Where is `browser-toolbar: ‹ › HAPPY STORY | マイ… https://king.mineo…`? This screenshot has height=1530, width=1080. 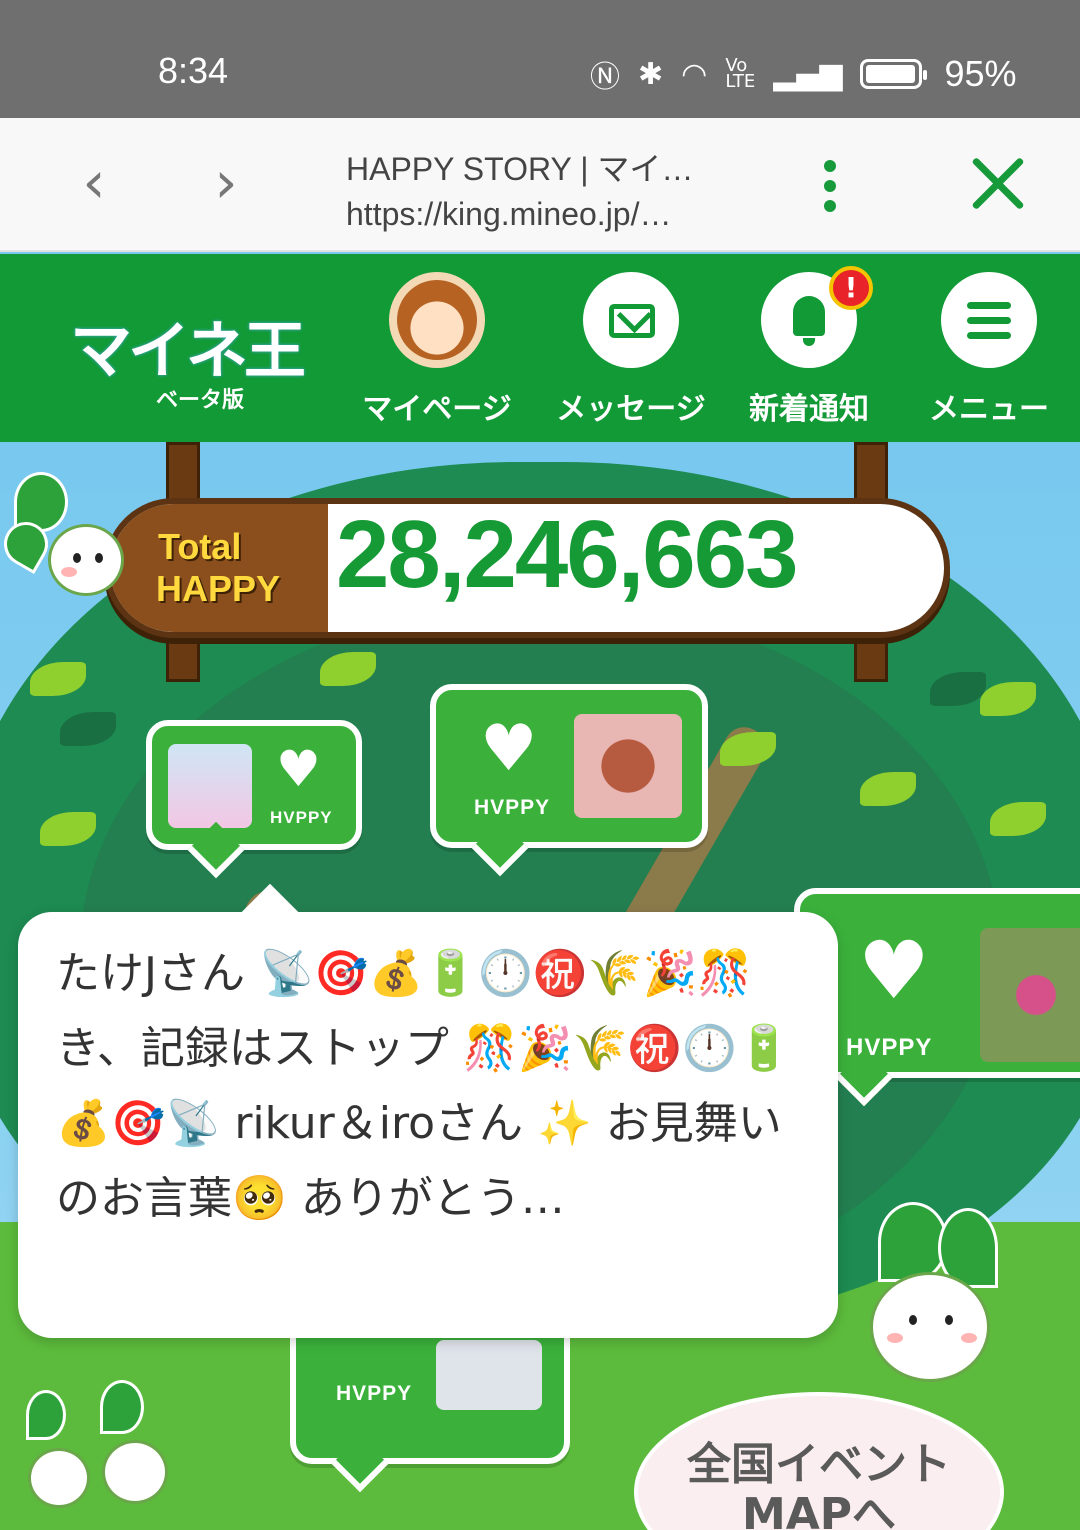
browser-toolbar: ‹ › HAPPY STORY | マイ… https://king.mineo… is located at coordinates (540, 185).